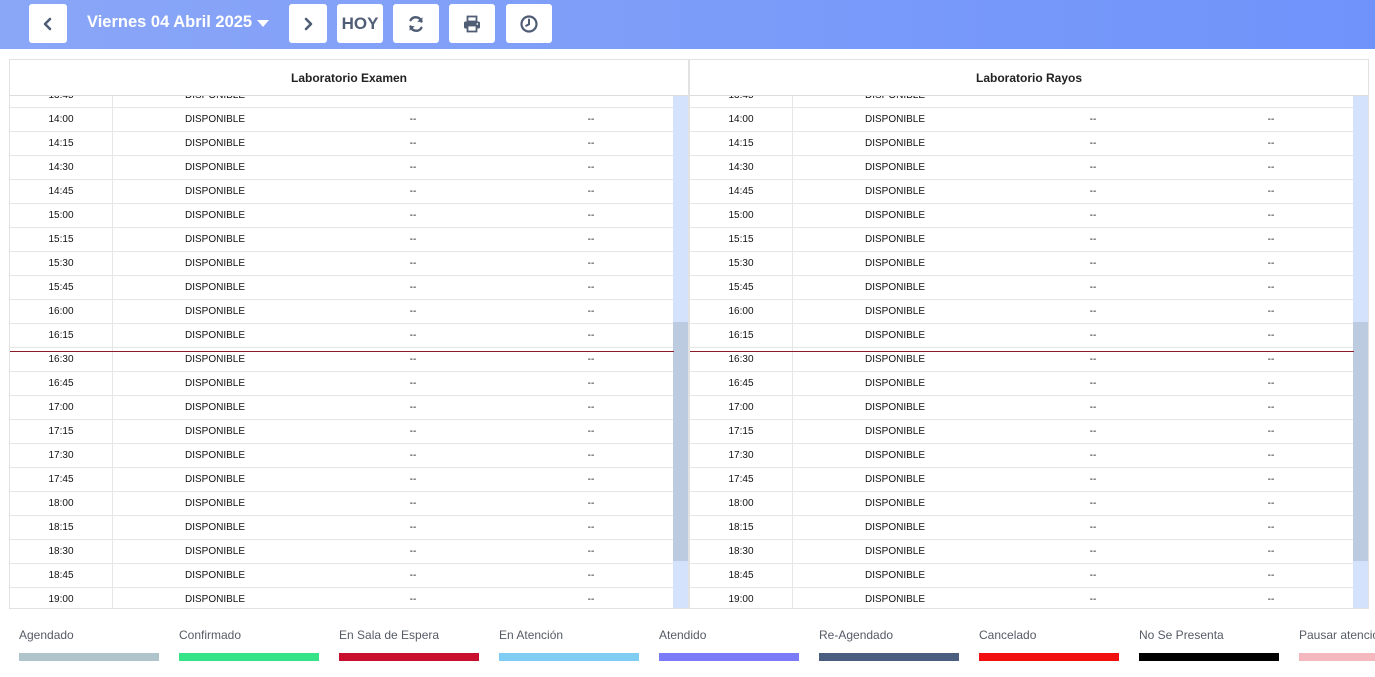 This screenshot has height=677, width=1375. I want to click on caret-down-icon, so click(263, 23).